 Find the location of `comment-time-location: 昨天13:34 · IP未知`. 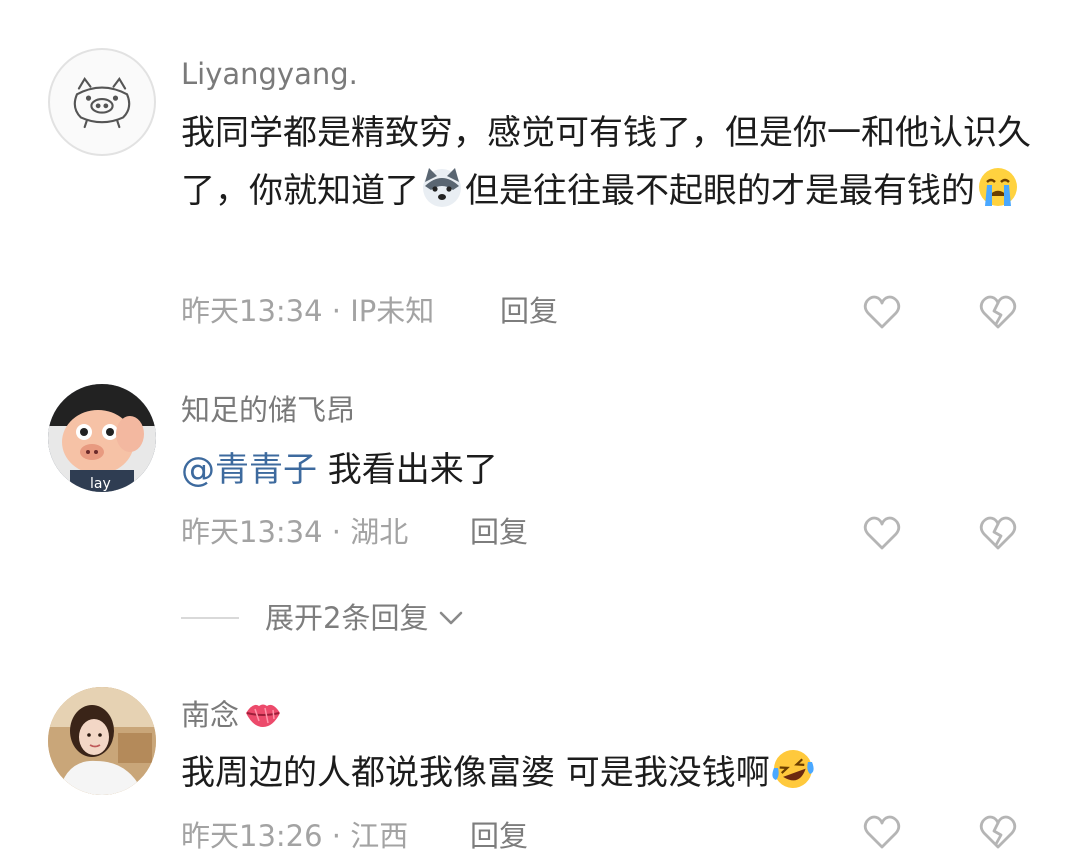

comment-time-location: 昨天13:34 · IP未知 is located at coordinates (308, 311).